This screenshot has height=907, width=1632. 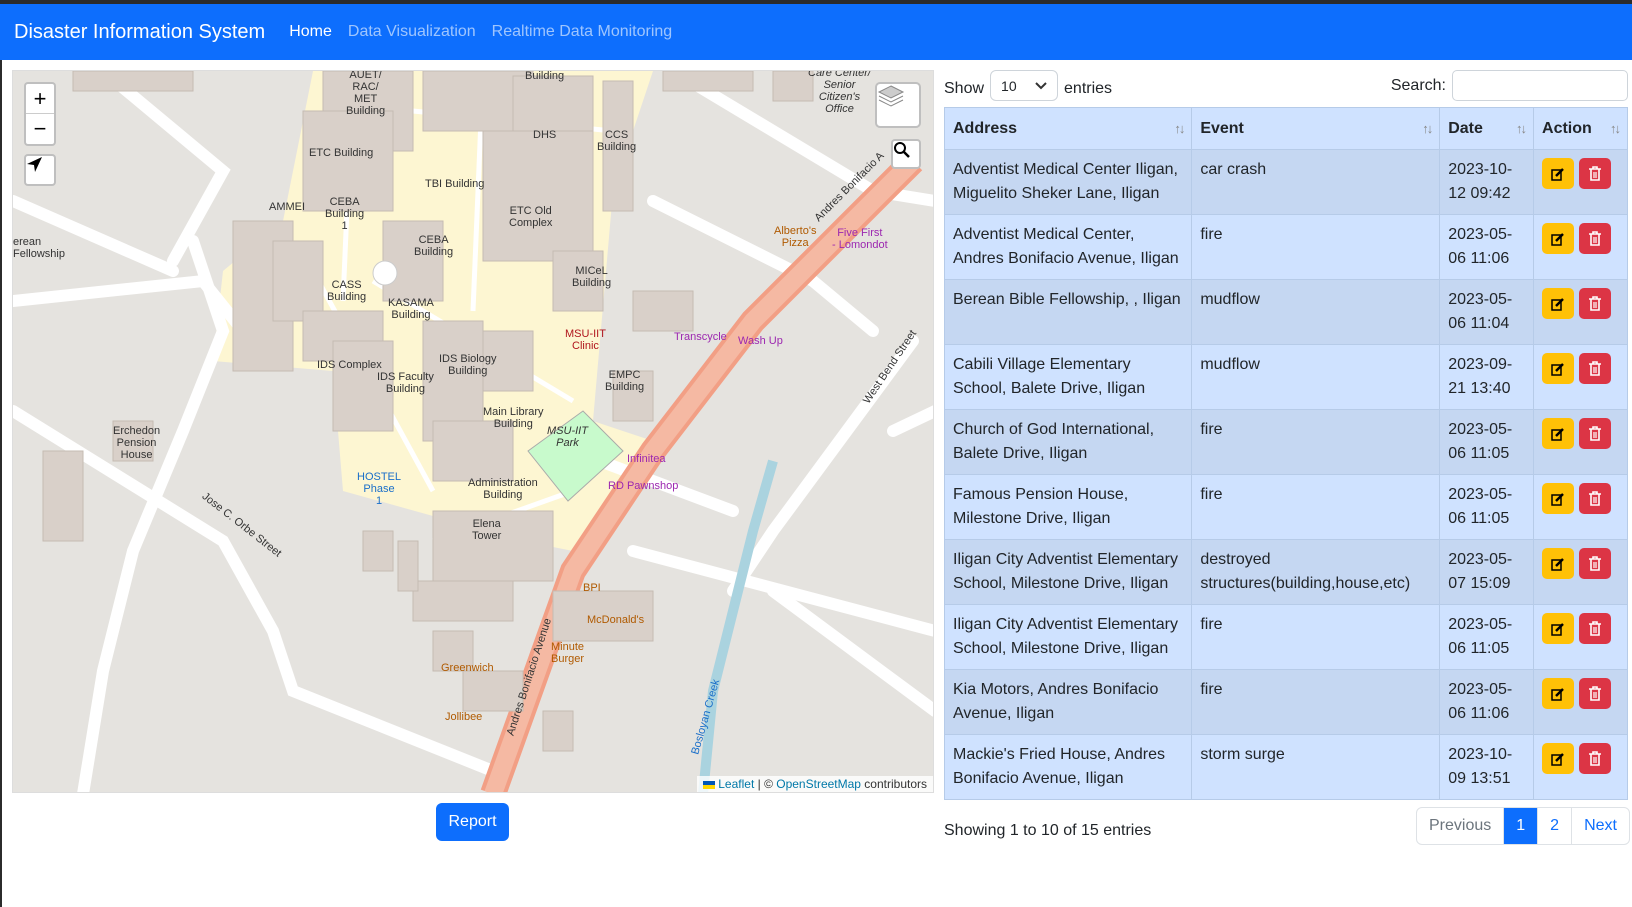 What do you see at coordinates (513, 418) in the screenshot?
I see `map-label-main-library: Main Library Building` at bounding box center [513, 418].